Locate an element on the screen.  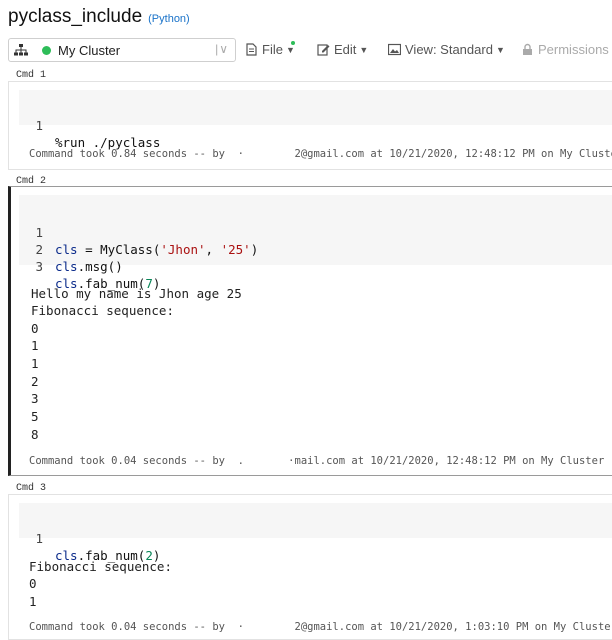
code-text: cls = MyClass('Jhon', '25') is located at coordinates (157, 249).